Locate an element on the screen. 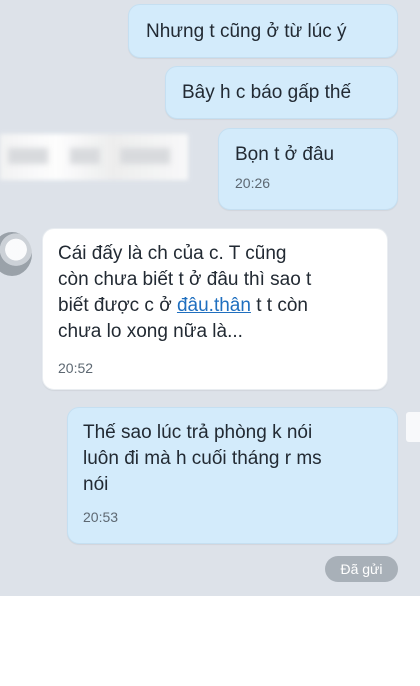 This screenshot has height=686, width=420. message-bubble-outgoing: Bây h c báo gấp thế is located at coordinates (281, 92).